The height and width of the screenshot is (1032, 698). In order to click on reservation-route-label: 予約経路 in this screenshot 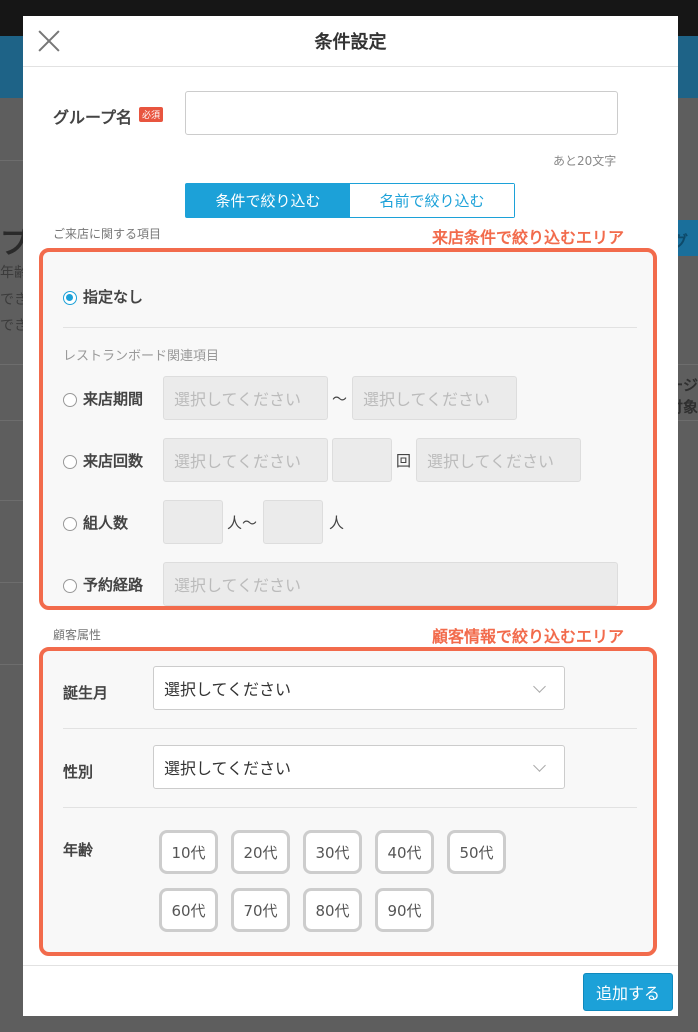, I will do `click(113, 585)`.